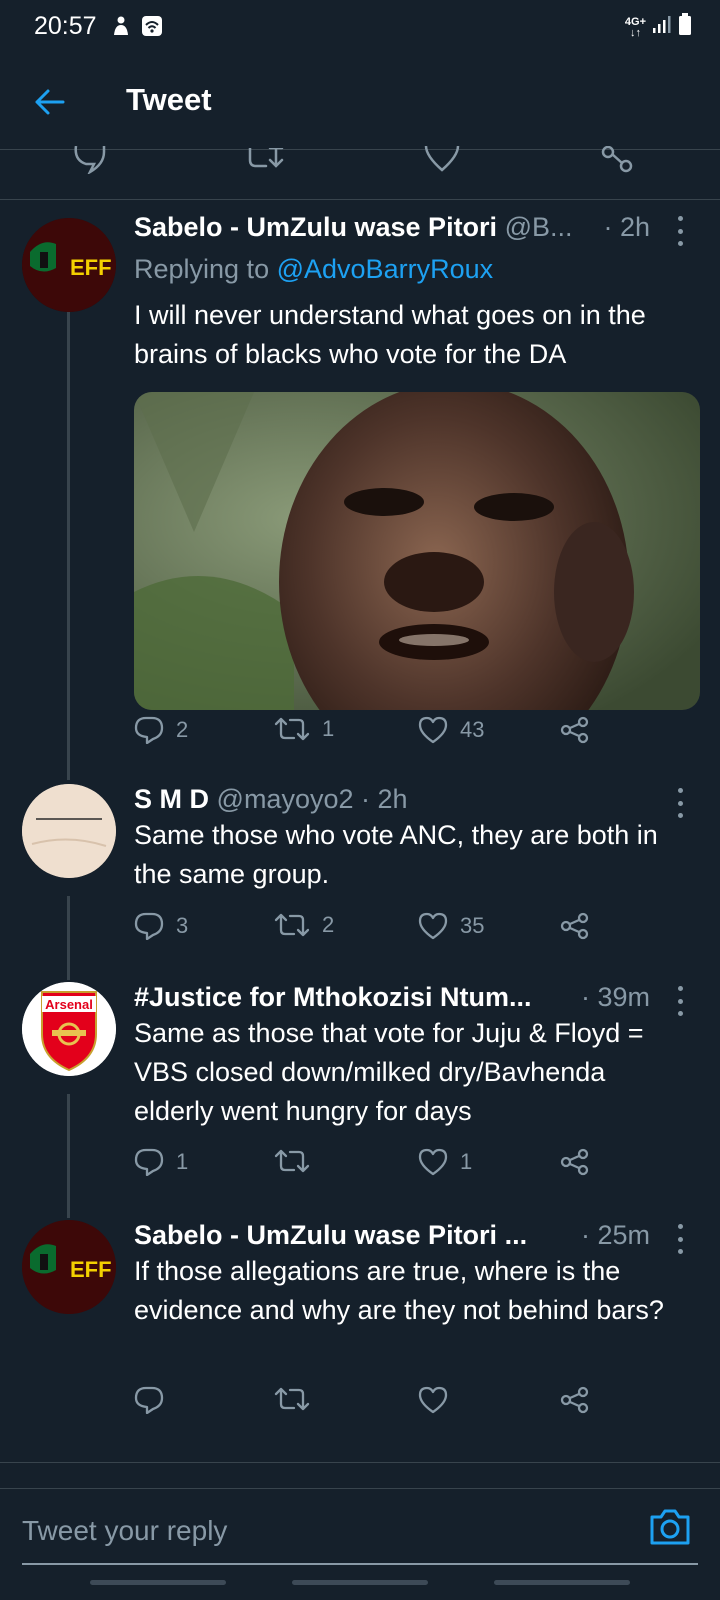 This screenshot has width=720, height=1600. I want to click on like-count: 43, so click(472, 729).